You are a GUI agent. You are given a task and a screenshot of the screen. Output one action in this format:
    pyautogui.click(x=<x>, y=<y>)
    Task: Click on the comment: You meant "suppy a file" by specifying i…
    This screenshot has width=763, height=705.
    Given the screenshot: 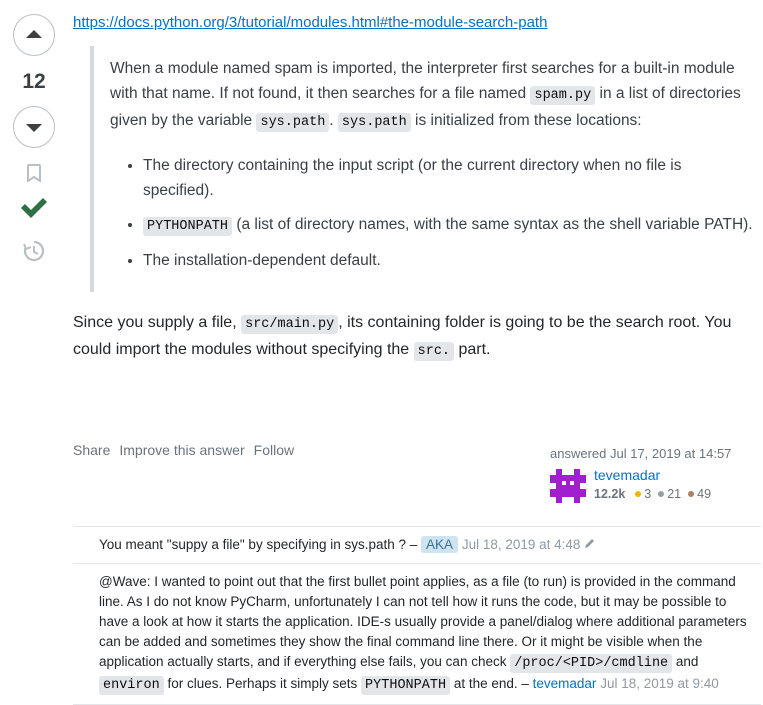 What is the action you would take?
    pyautogui.click(x=417, y=545)
    